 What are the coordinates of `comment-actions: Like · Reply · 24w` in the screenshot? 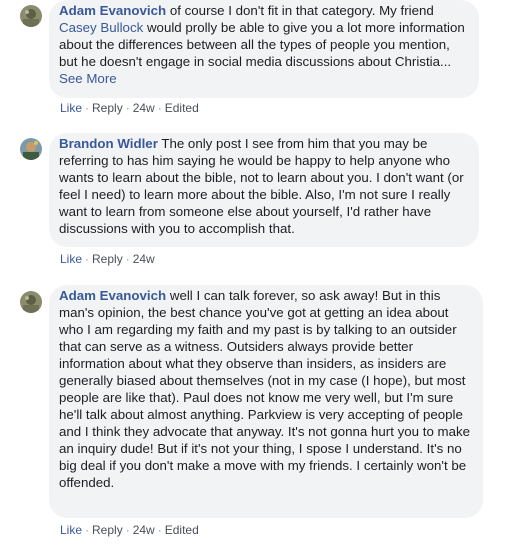 It's located at (107, 259).